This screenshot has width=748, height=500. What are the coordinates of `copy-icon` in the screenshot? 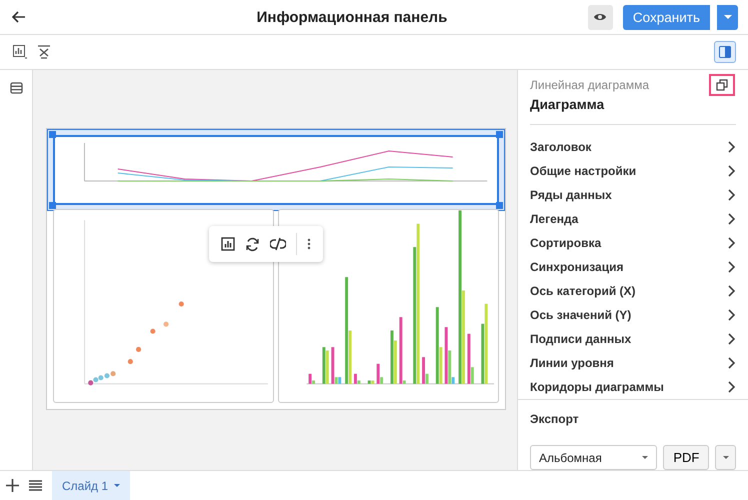 It's located at (722, 85).